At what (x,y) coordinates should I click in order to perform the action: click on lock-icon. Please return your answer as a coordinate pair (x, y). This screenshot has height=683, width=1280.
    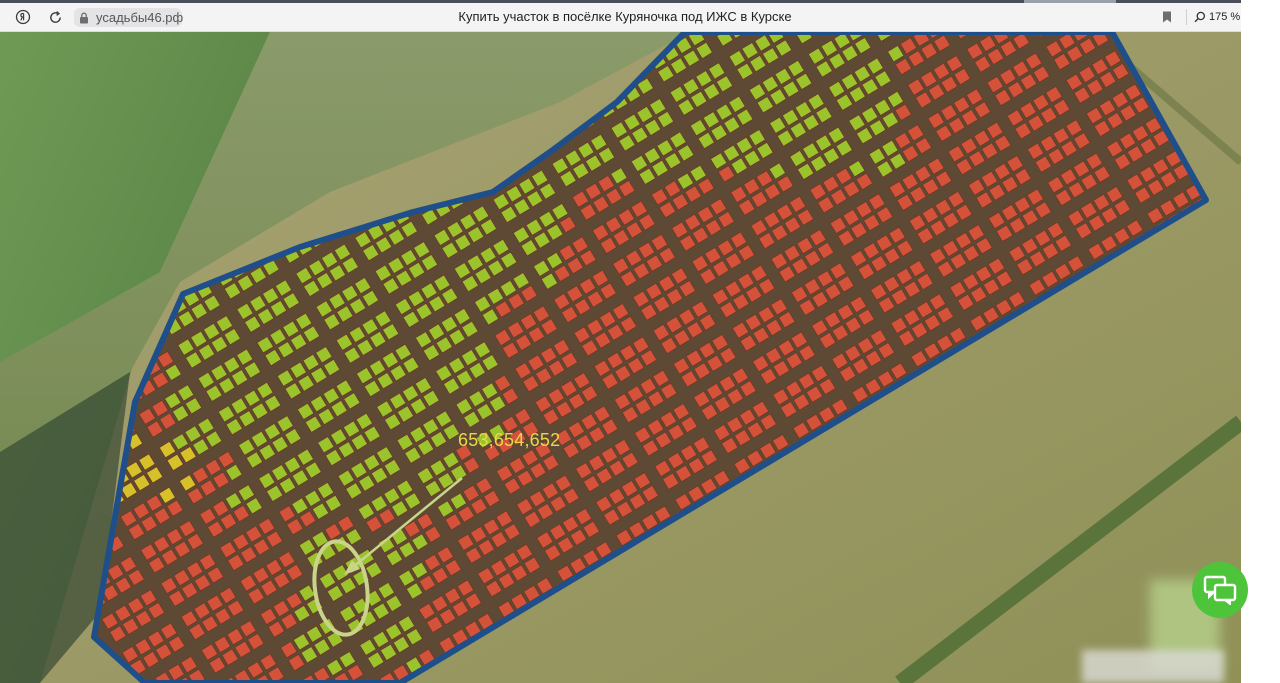
    Looking at the image, I should click on (84, 18).